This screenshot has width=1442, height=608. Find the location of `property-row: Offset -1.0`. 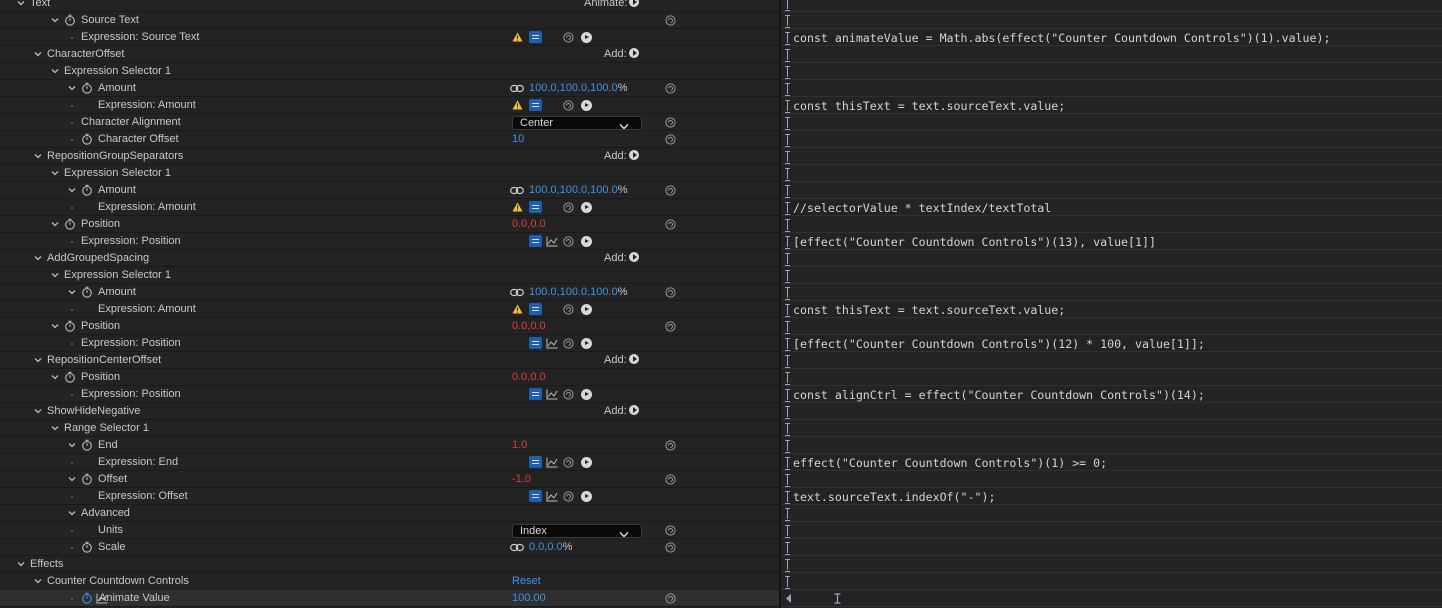

property-row: Offset -1.0 is located at coordinates (389, 479).